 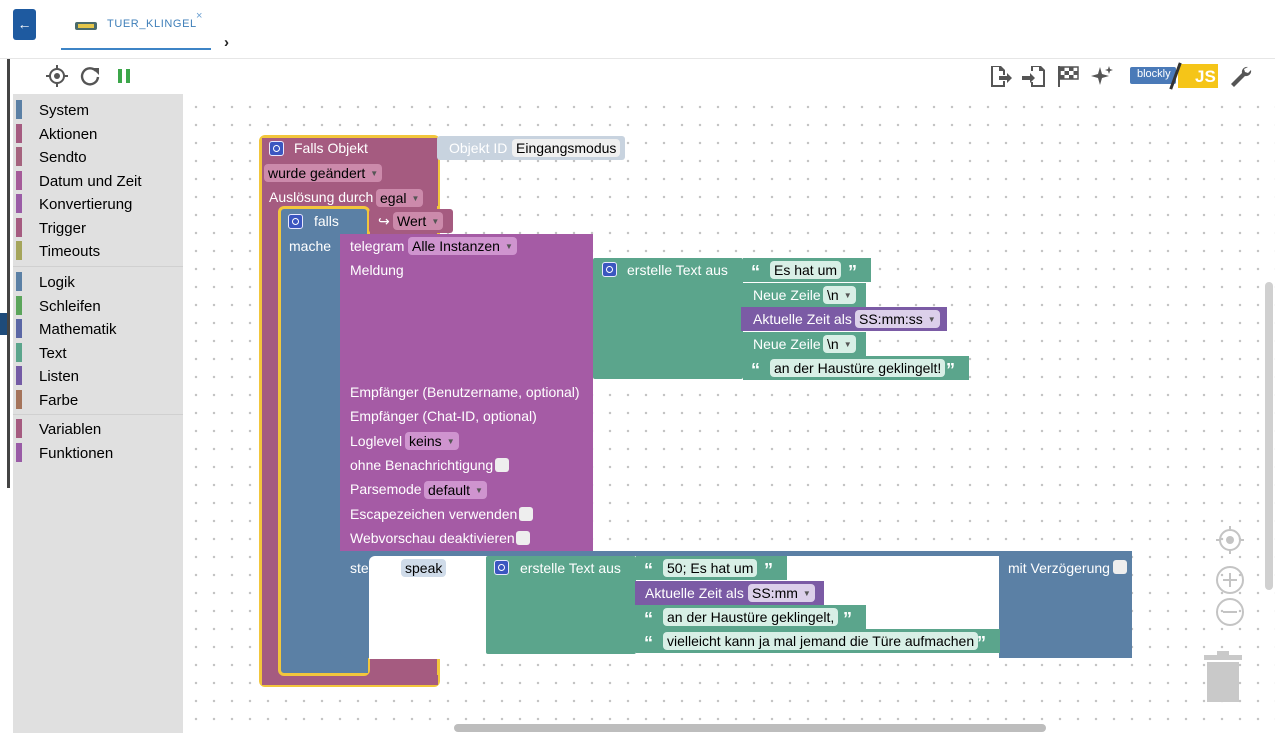 I want to click on zoom-out-icon, so click(x=1230, y=612).